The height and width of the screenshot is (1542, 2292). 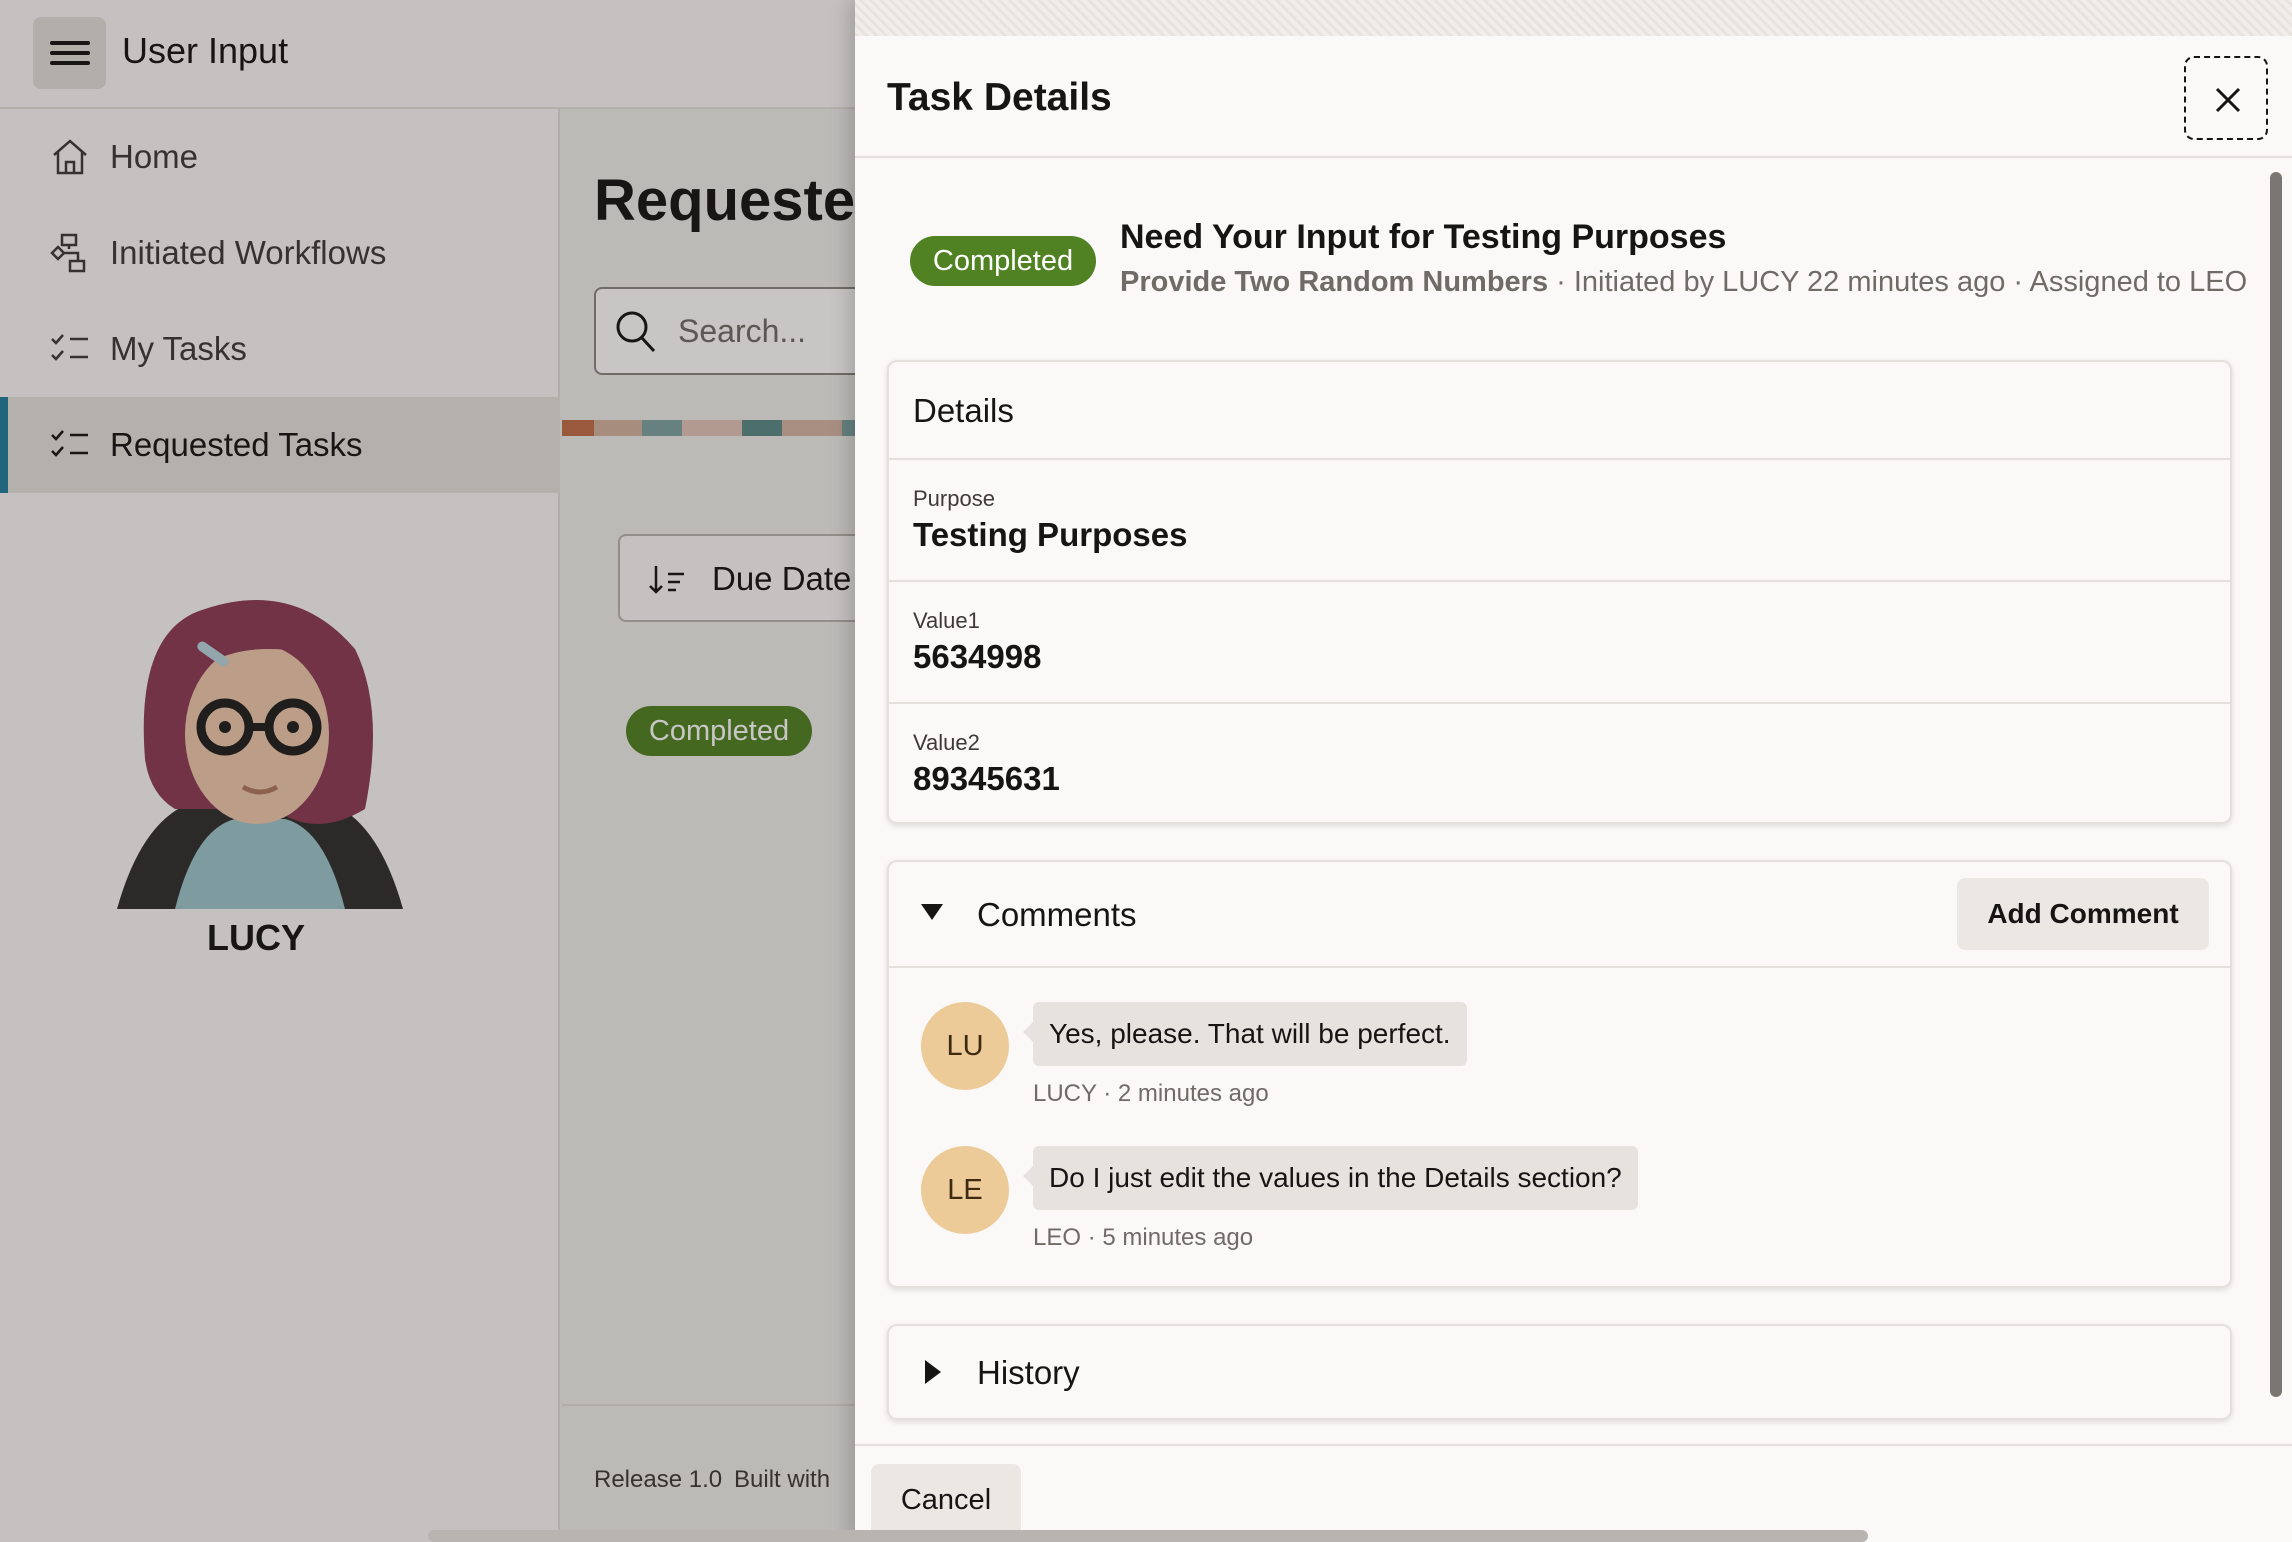 What do you see at coordinates (965, 1190) in the screenshot?
I see `avatar: LE` at bounding box center [965, 1190].